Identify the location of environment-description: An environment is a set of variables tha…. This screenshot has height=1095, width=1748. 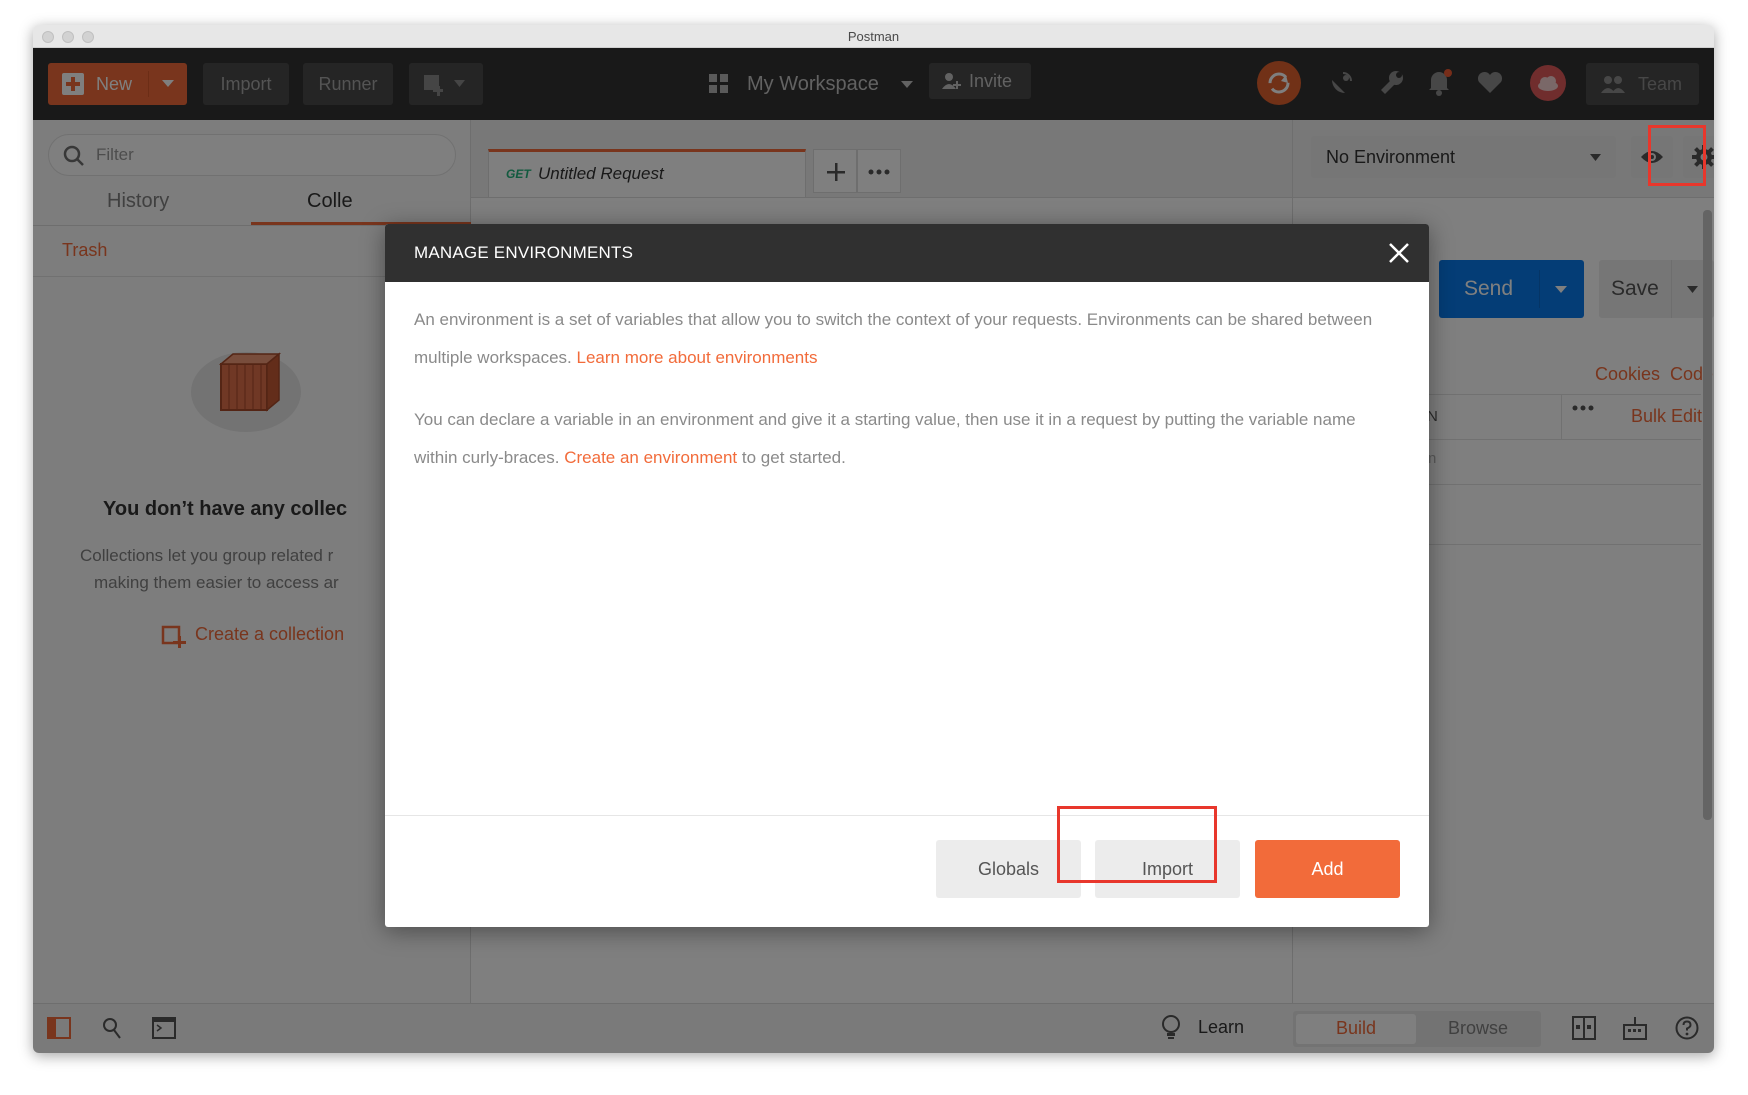
(908, 339).